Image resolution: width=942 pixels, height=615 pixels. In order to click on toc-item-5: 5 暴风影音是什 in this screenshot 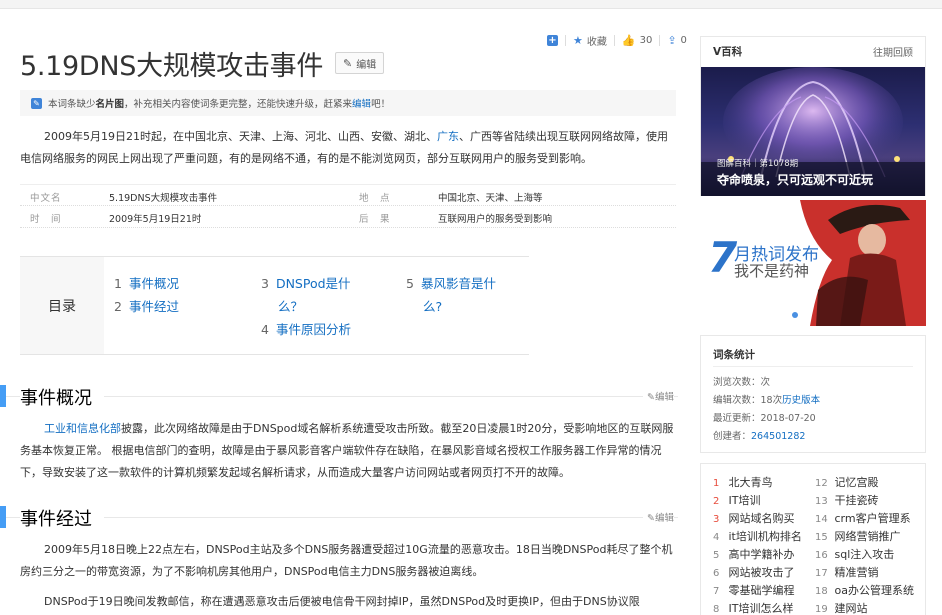, I will do `click(451, 282)`.